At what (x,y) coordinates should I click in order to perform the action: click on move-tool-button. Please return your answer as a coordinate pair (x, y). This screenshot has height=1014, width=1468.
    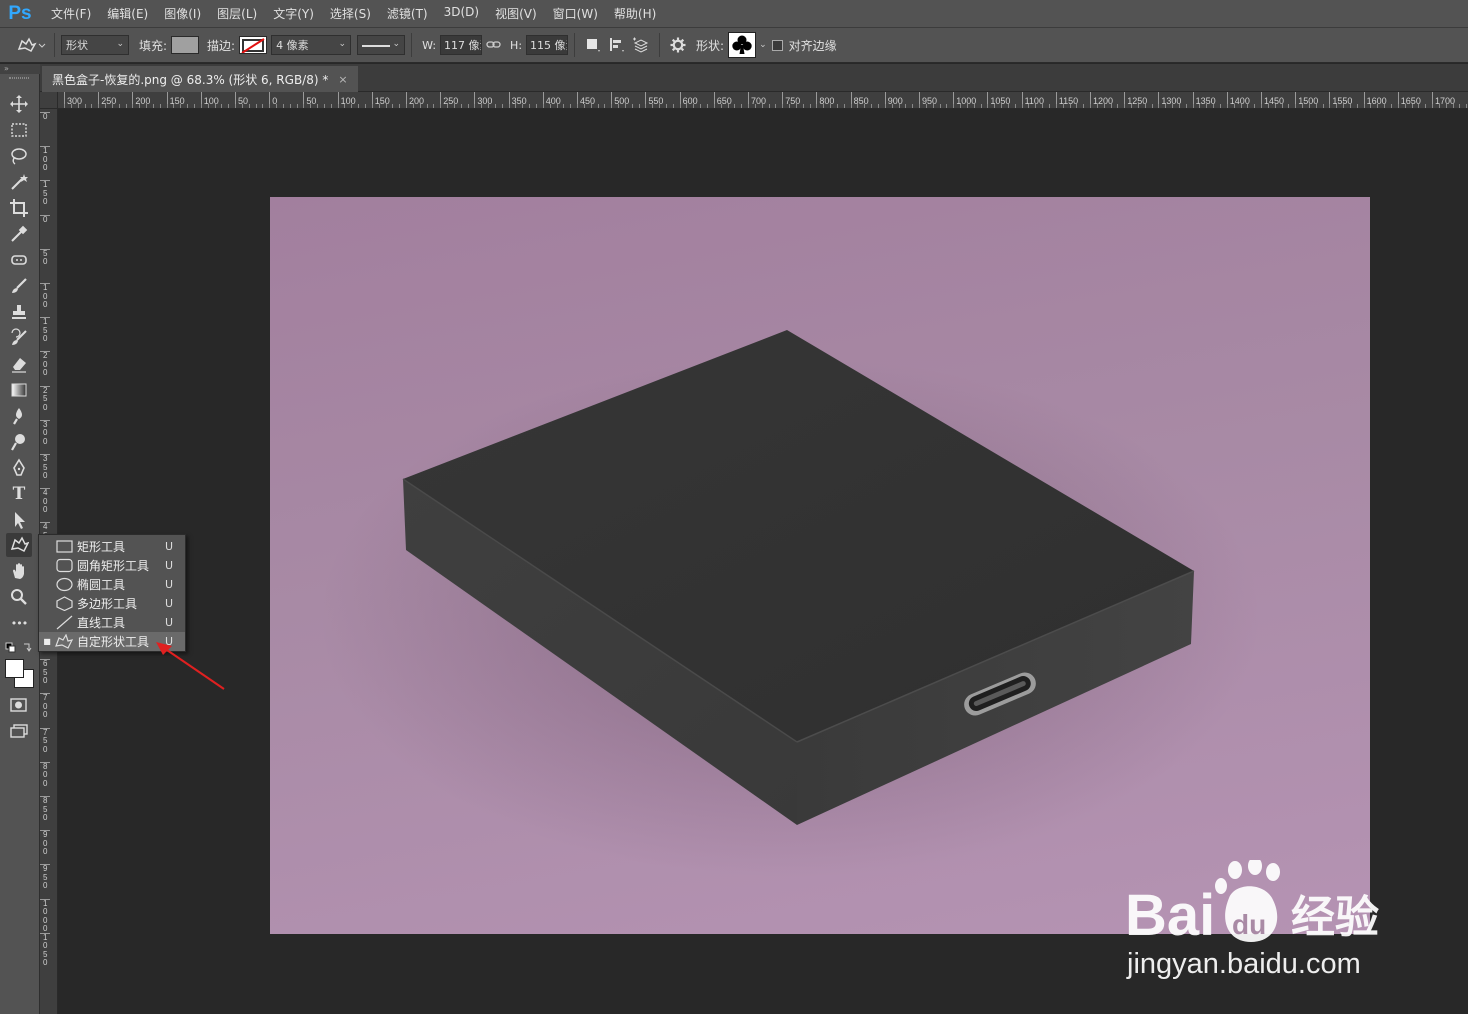
    Looking at the image, I should click on (19, 104).